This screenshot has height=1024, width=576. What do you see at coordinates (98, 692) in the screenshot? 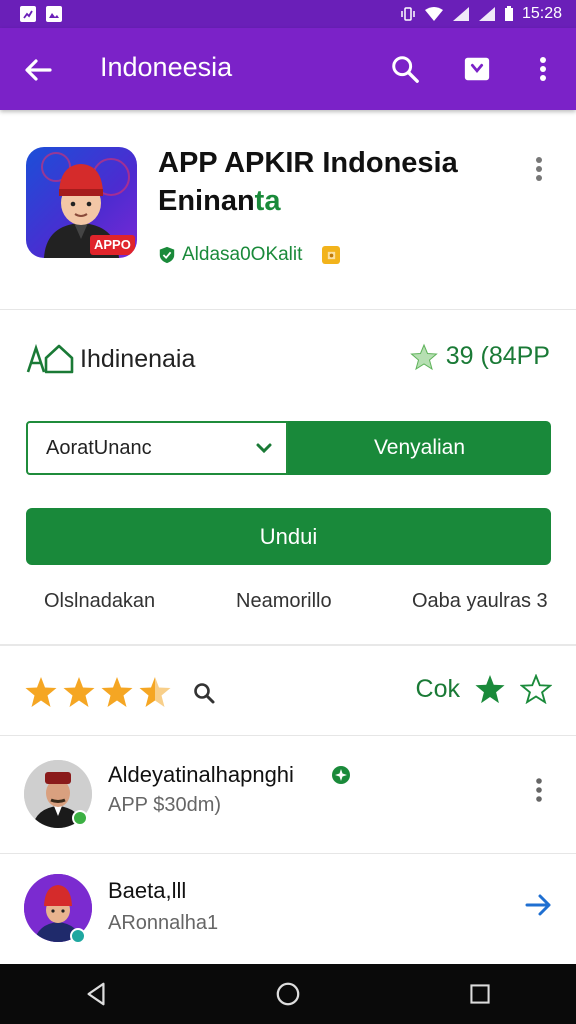
I see `star-rating` at bounding box center [98, 692].